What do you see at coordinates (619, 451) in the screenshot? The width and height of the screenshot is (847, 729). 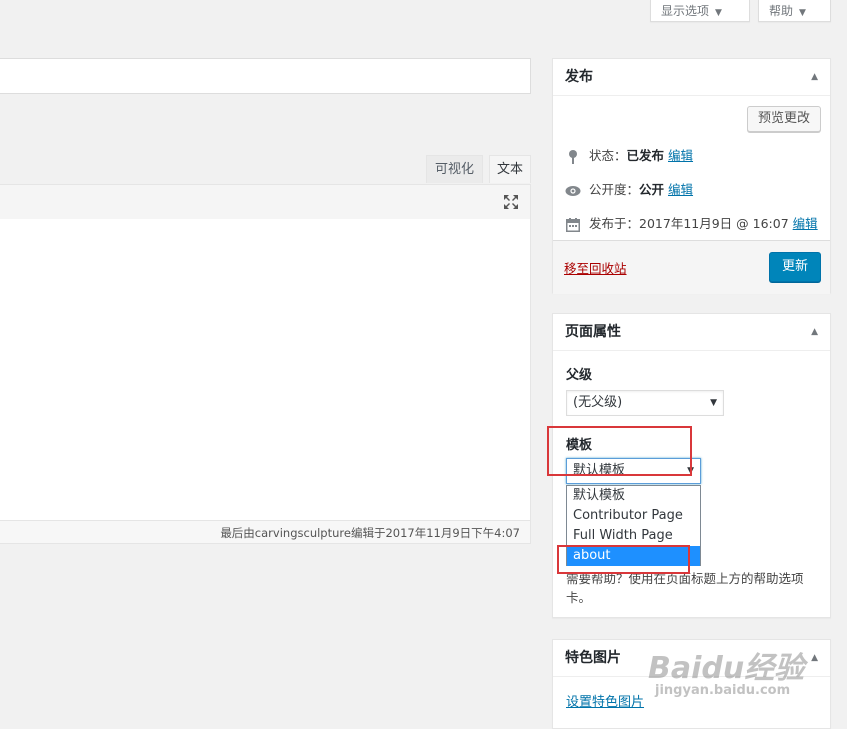 I see `annotation-highlight-template` at bounding box center [619, 451].